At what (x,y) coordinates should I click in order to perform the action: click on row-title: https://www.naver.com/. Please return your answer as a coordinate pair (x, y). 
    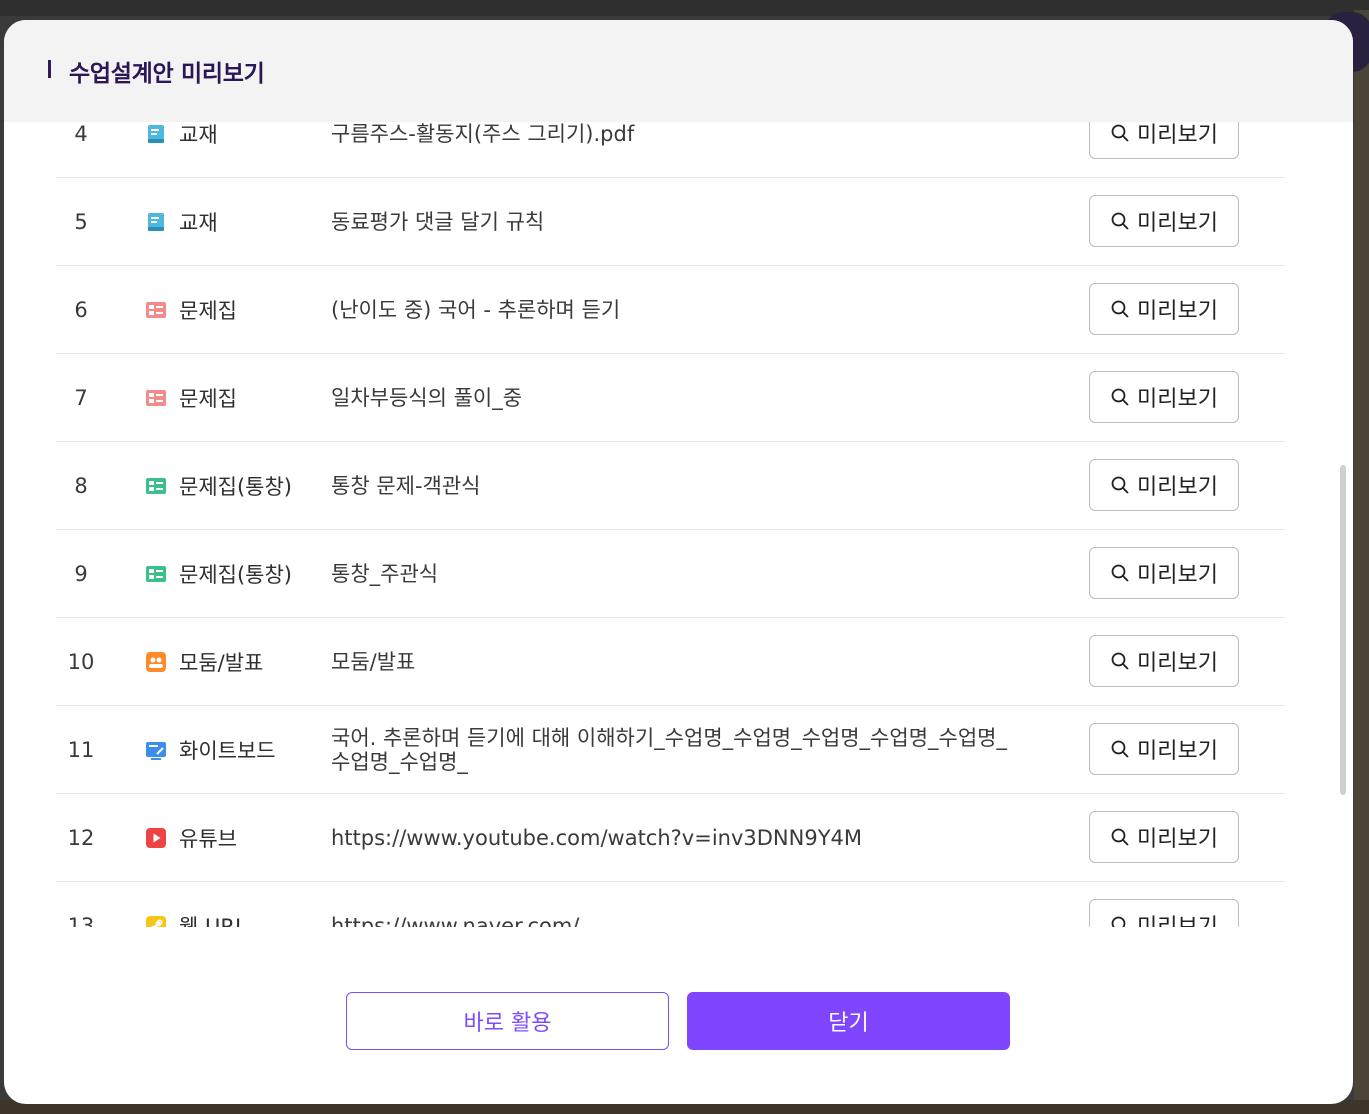
    Looking at the image, I should click on (455, 920).